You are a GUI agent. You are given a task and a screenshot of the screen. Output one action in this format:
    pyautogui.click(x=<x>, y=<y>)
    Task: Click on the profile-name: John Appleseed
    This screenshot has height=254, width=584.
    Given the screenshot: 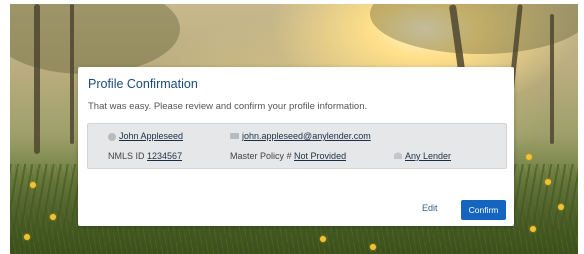 What is the action you would take?
    pyautogui.click(x=145, y=136)
    